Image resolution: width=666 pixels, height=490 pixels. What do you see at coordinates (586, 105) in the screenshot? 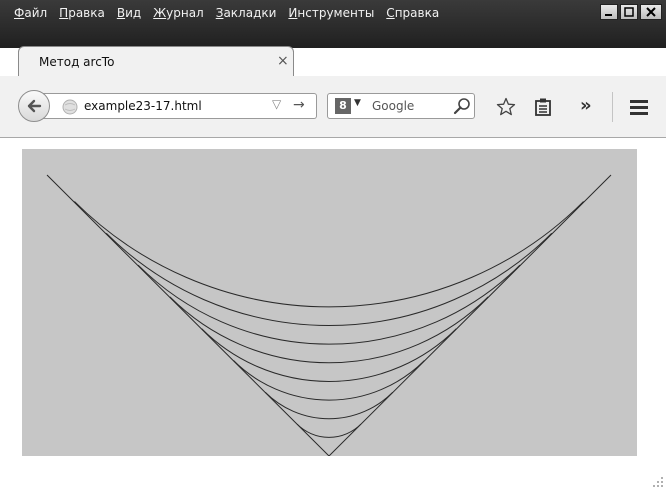
I see `overflow-chevron-icon: »` at bounding box center [586, 105].